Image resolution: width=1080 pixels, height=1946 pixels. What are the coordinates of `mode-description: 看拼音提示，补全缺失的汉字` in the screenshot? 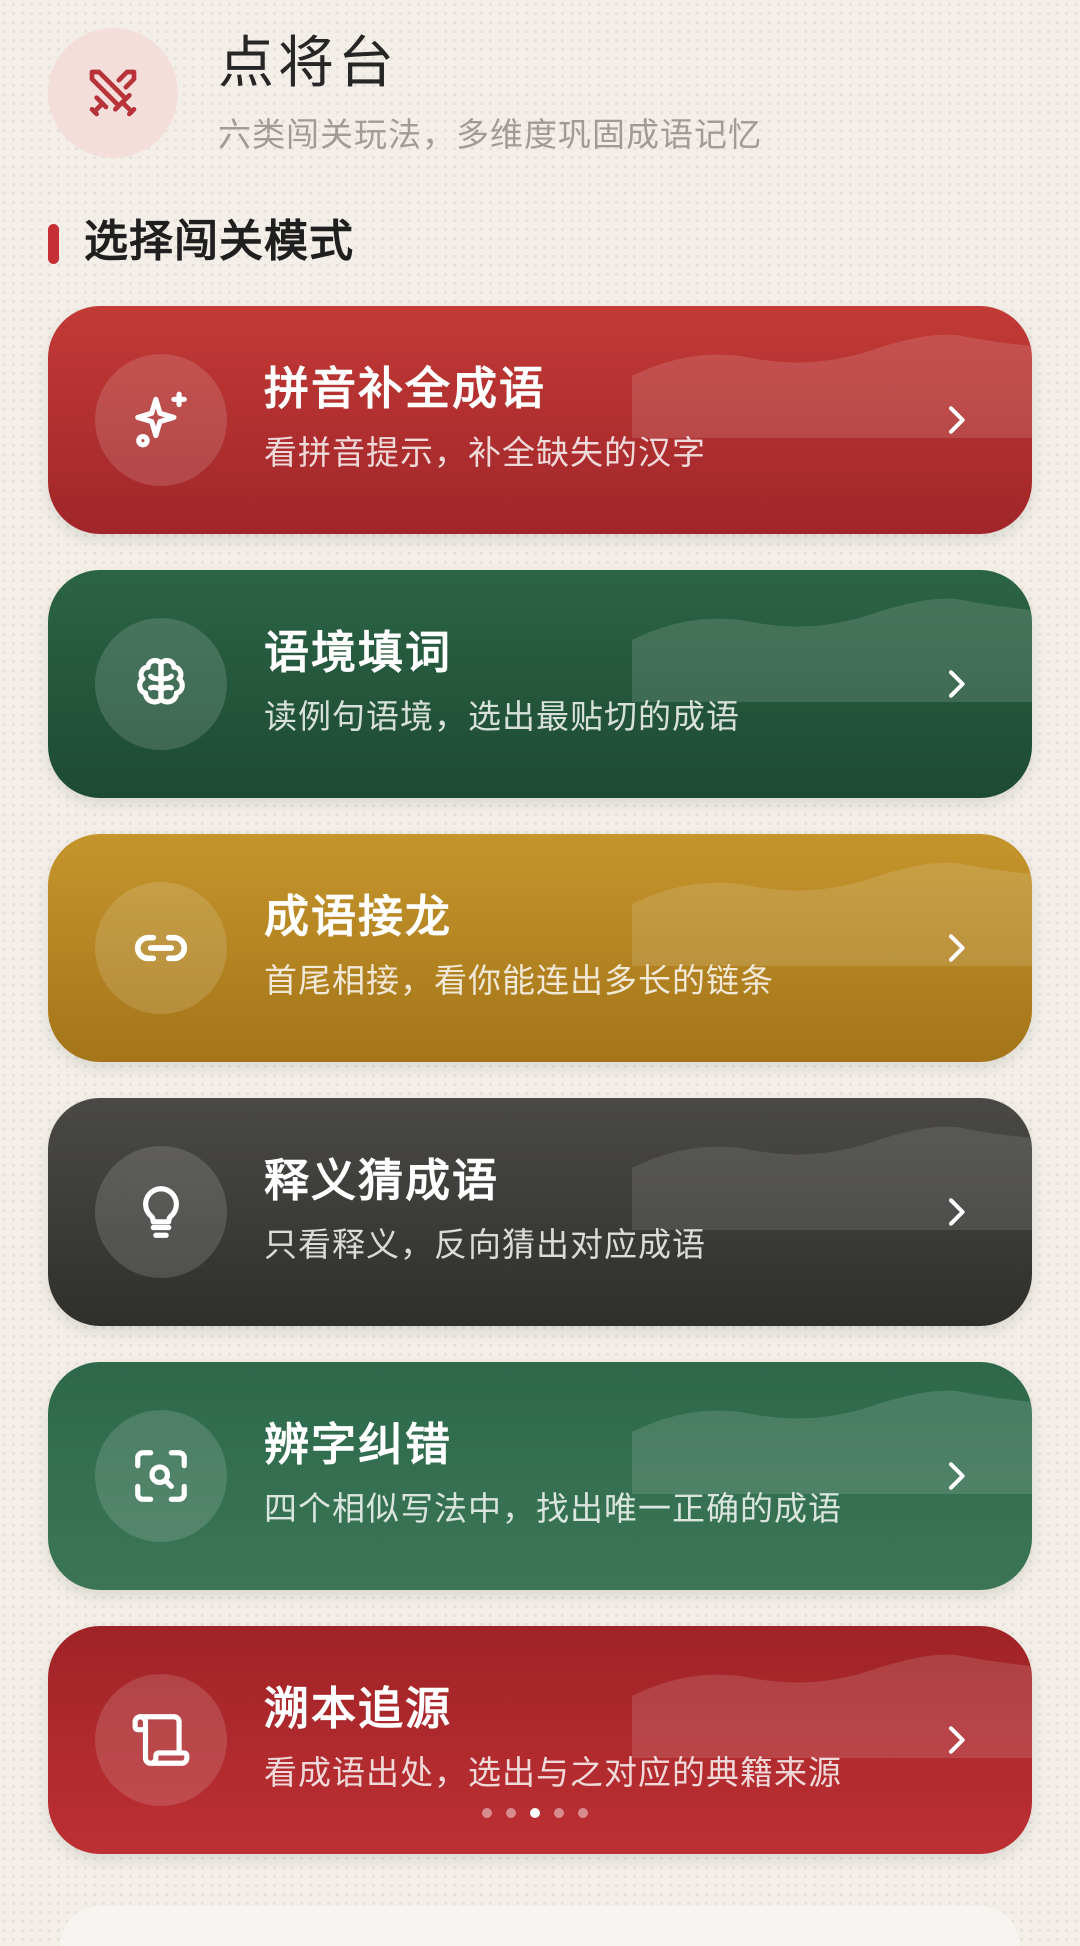 It's located at (485, 452).